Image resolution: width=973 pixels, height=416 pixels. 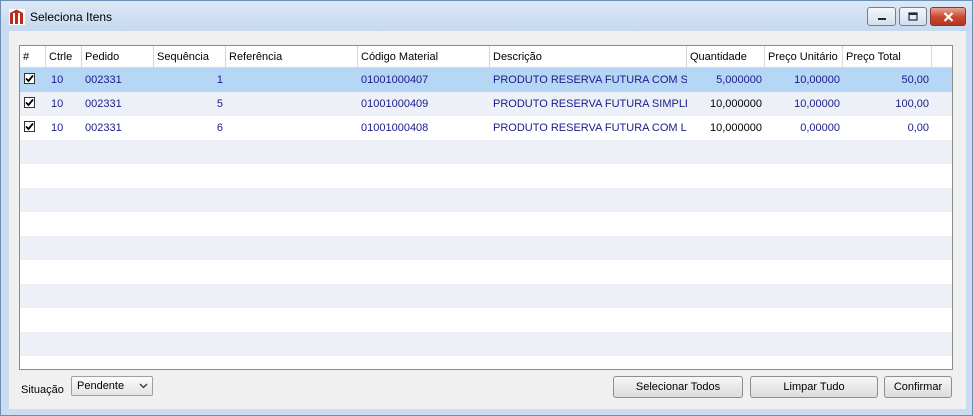 I want to click on app-logo-icon, so click(x=17, y=17).